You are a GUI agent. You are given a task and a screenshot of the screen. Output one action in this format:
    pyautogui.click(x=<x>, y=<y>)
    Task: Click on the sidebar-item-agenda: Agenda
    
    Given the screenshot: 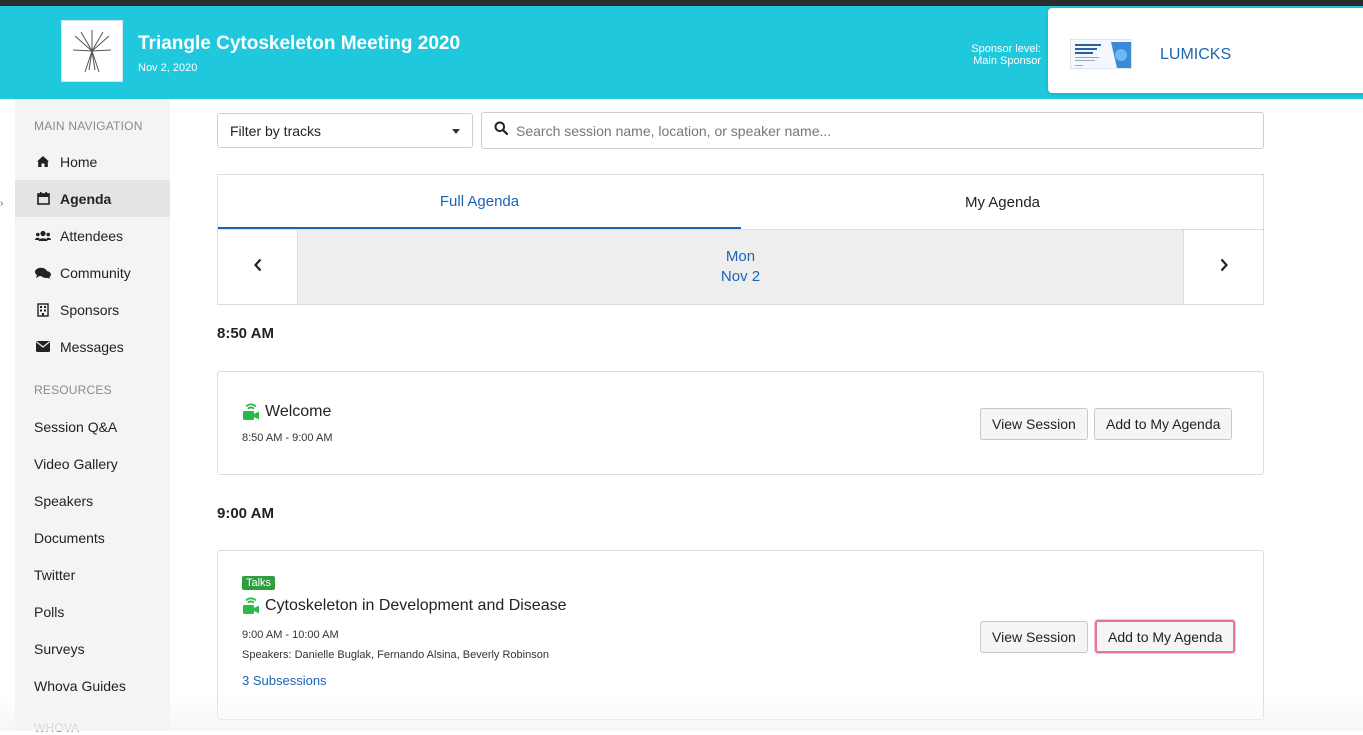 What is the action you would take?
    pyautogui.click(x=92, y=198)
    